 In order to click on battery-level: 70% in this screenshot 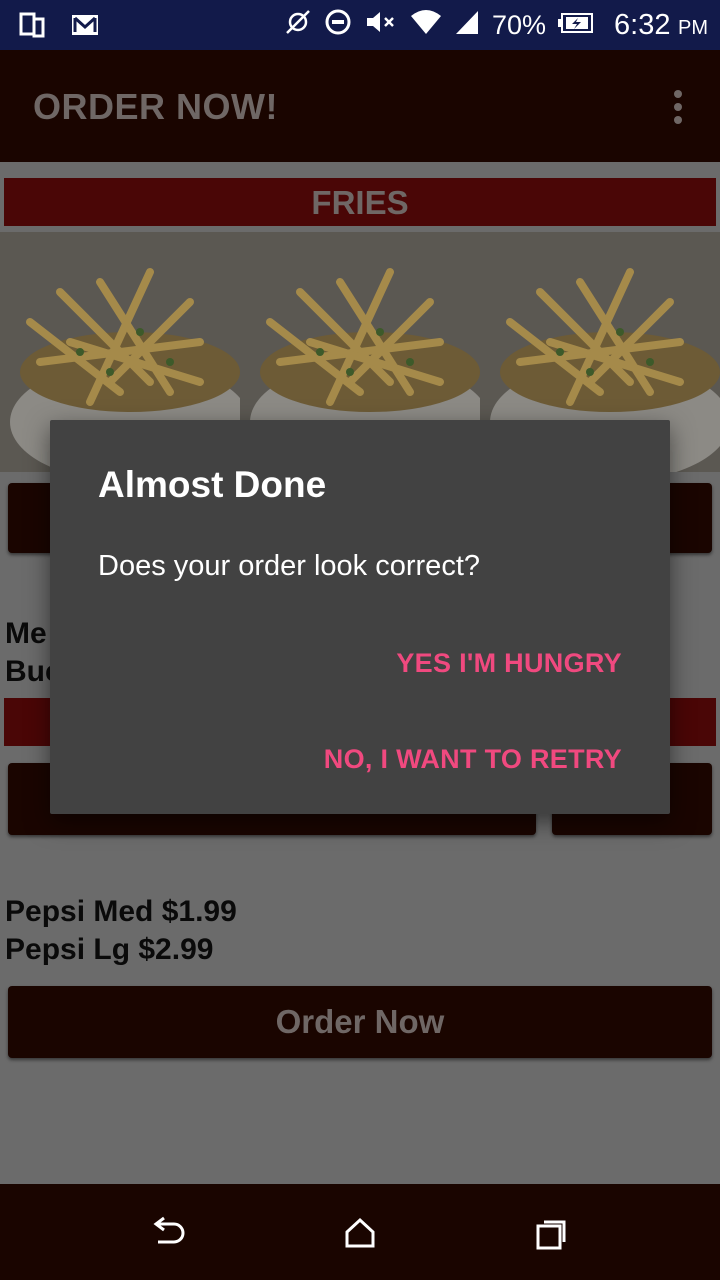, I will do `click(519, 24)`.